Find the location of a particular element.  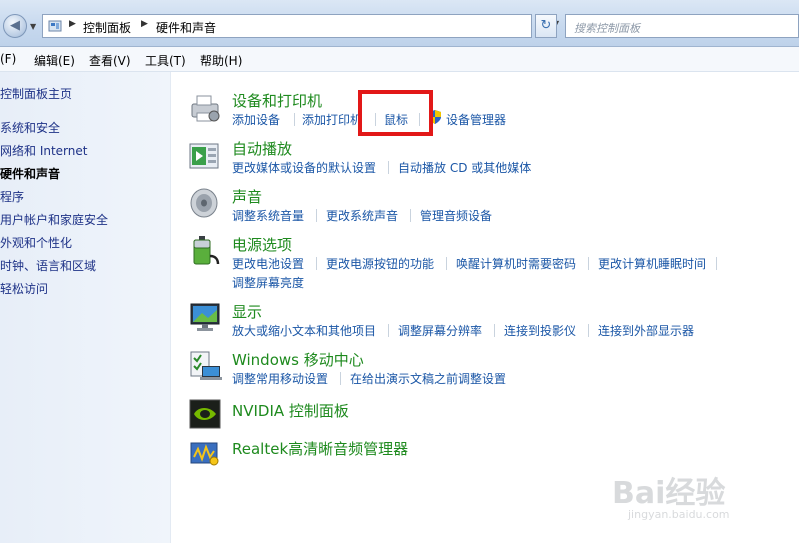

link-change-sounds: 更改系统声音 is located at coordinates (362, 215).